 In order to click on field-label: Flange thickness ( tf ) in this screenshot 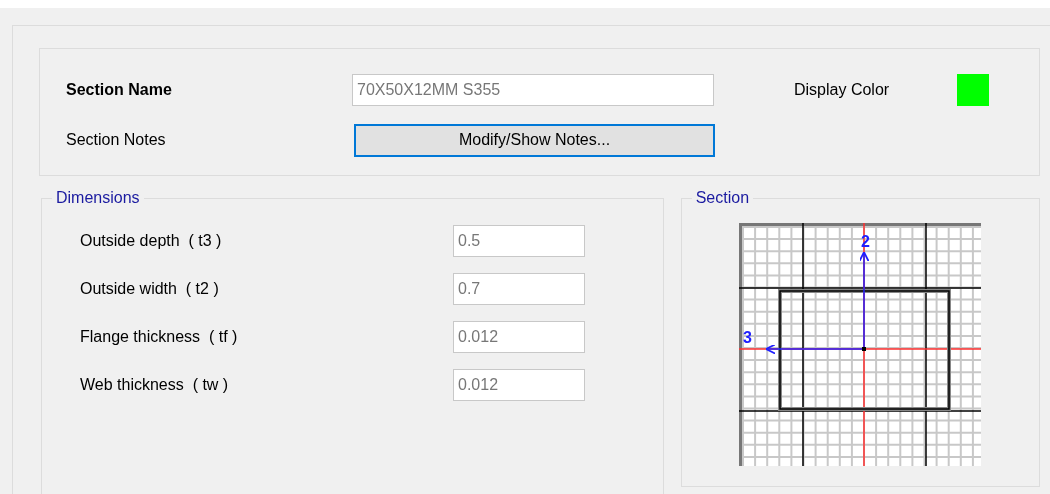, I will do `click(159, 337)`.